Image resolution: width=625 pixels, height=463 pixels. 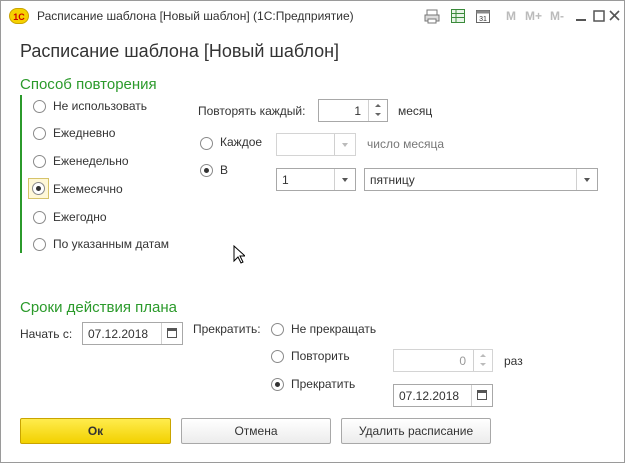 What do you see at coordinates (84, 133) in the screenshot?
I see `repeat-option-label: Ежедневно` at bounding box center [84, 133].